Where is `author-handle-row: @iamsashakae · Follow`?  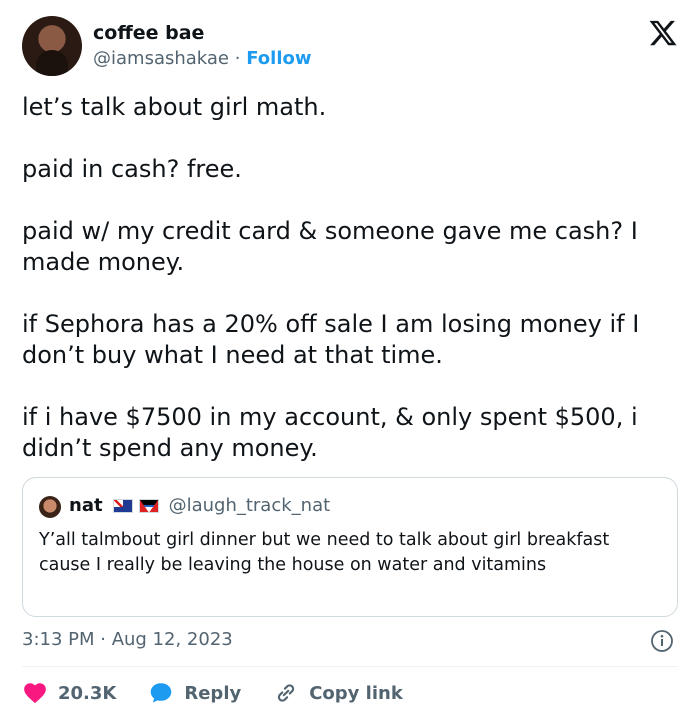 author-handle-row: @iamsashakae · Follow is located at coordinates (202, 58).